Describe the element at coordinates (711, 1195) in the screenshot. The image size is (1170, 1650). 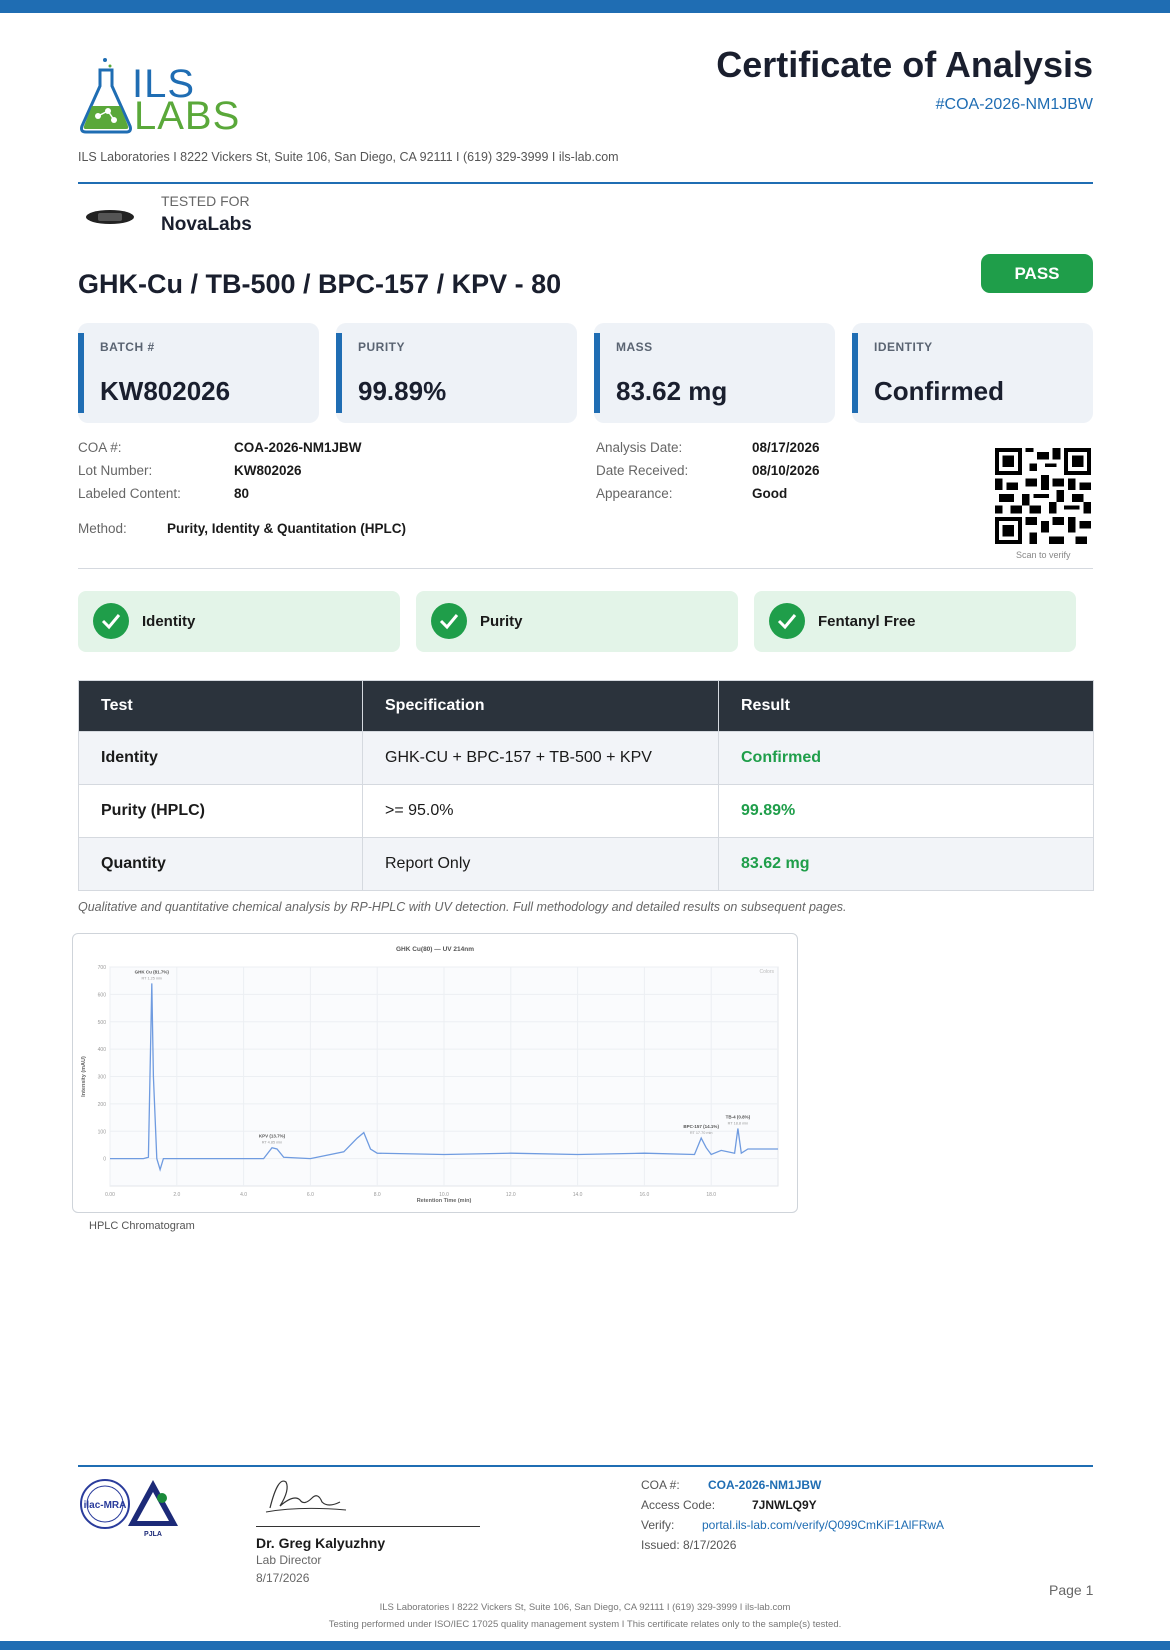
I see `x-tick-label: 18.0` at that location.